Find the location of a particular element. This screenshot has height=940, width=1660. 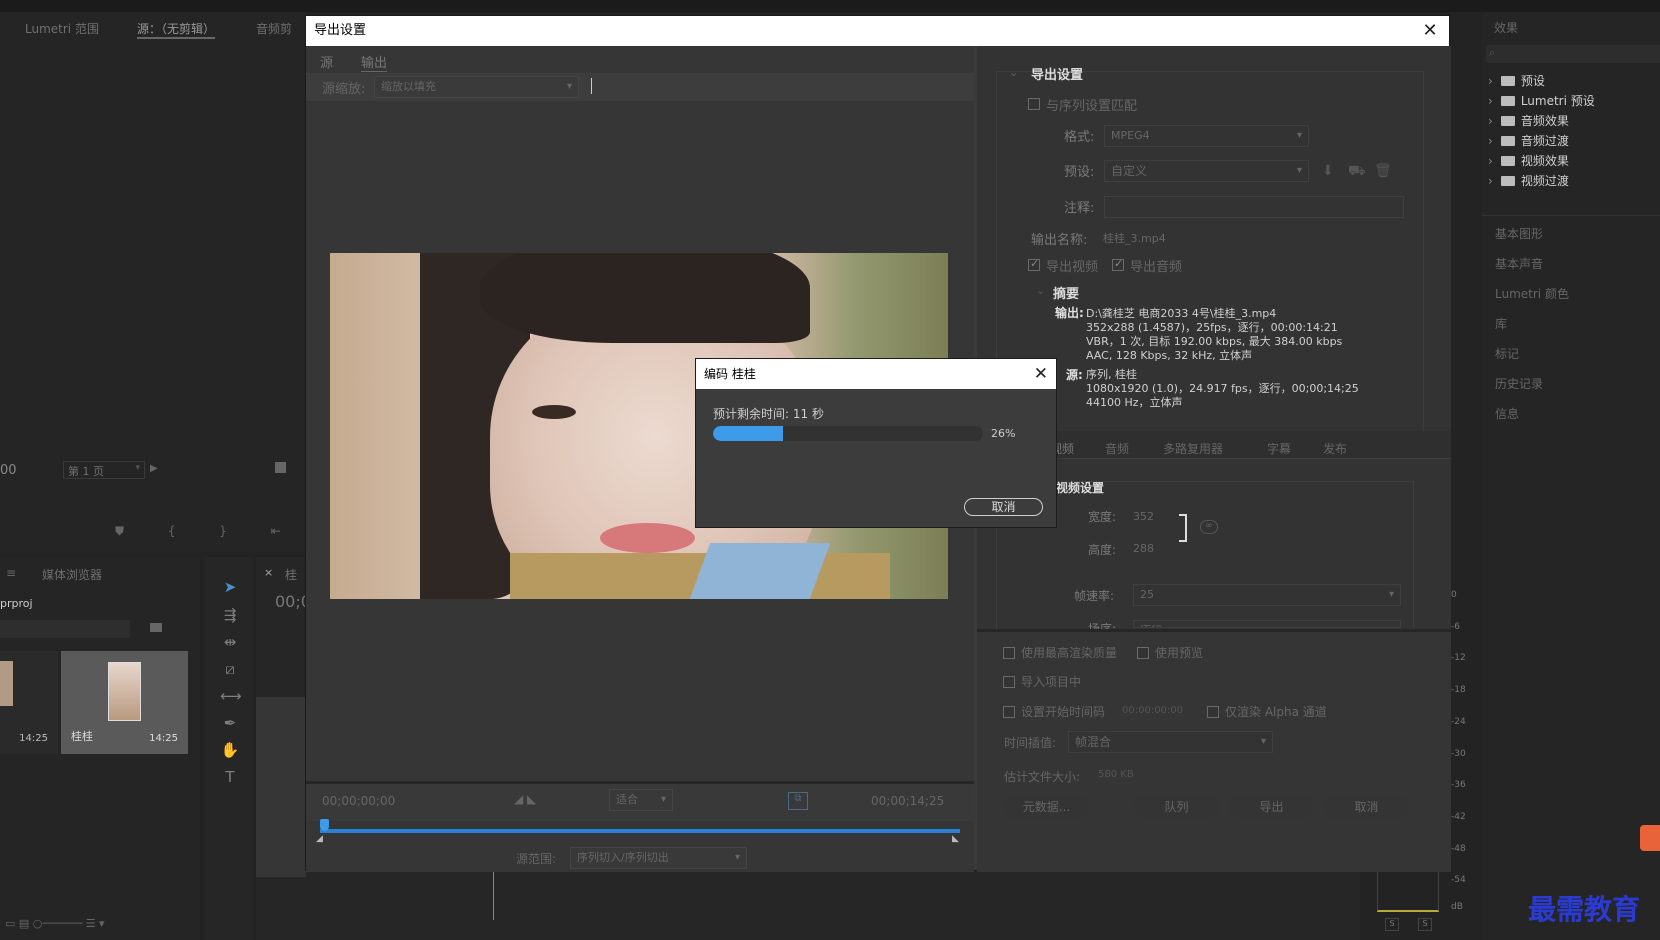

chevron-down-icon: ▾ is located at coordinates (663, 799).